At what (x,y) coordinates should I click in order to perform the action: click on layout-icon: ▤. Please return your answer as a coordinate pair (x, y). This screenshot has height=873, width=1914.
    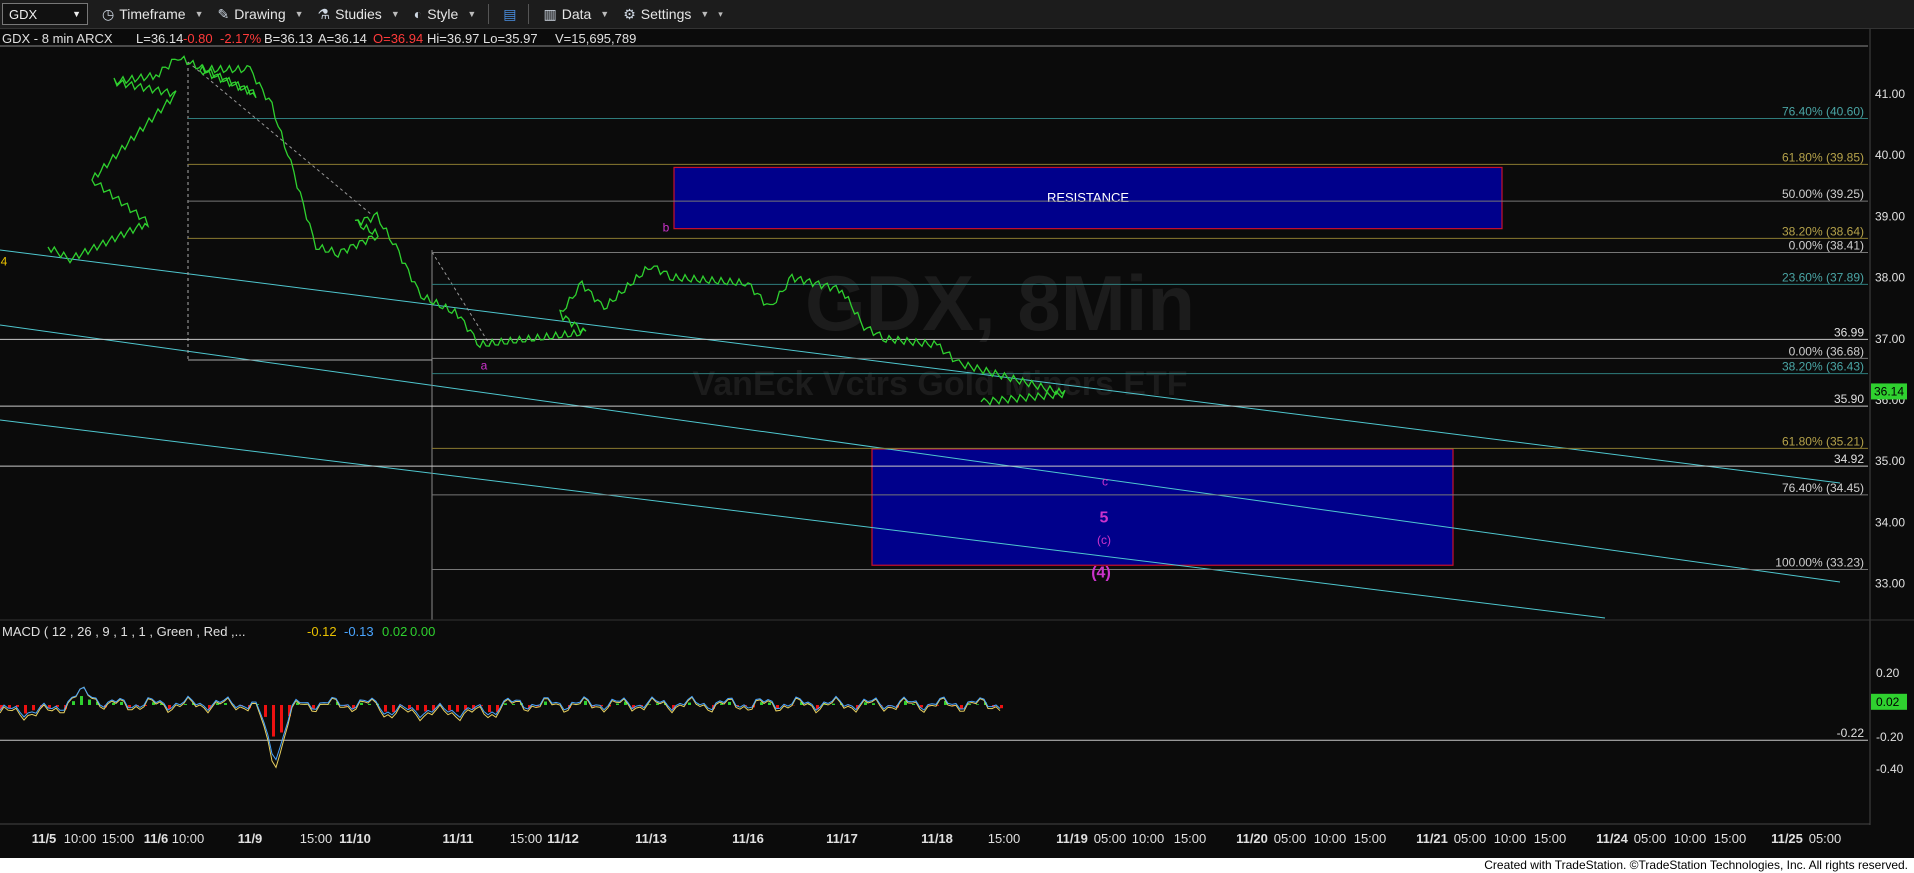
    Looking at the image, I should click on (510, 13).